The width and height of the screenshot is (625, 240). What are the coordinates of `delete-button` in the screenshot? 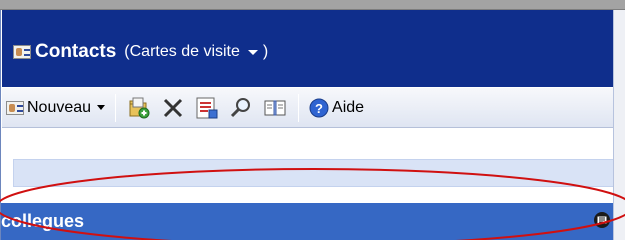 It's located at (173, 108).